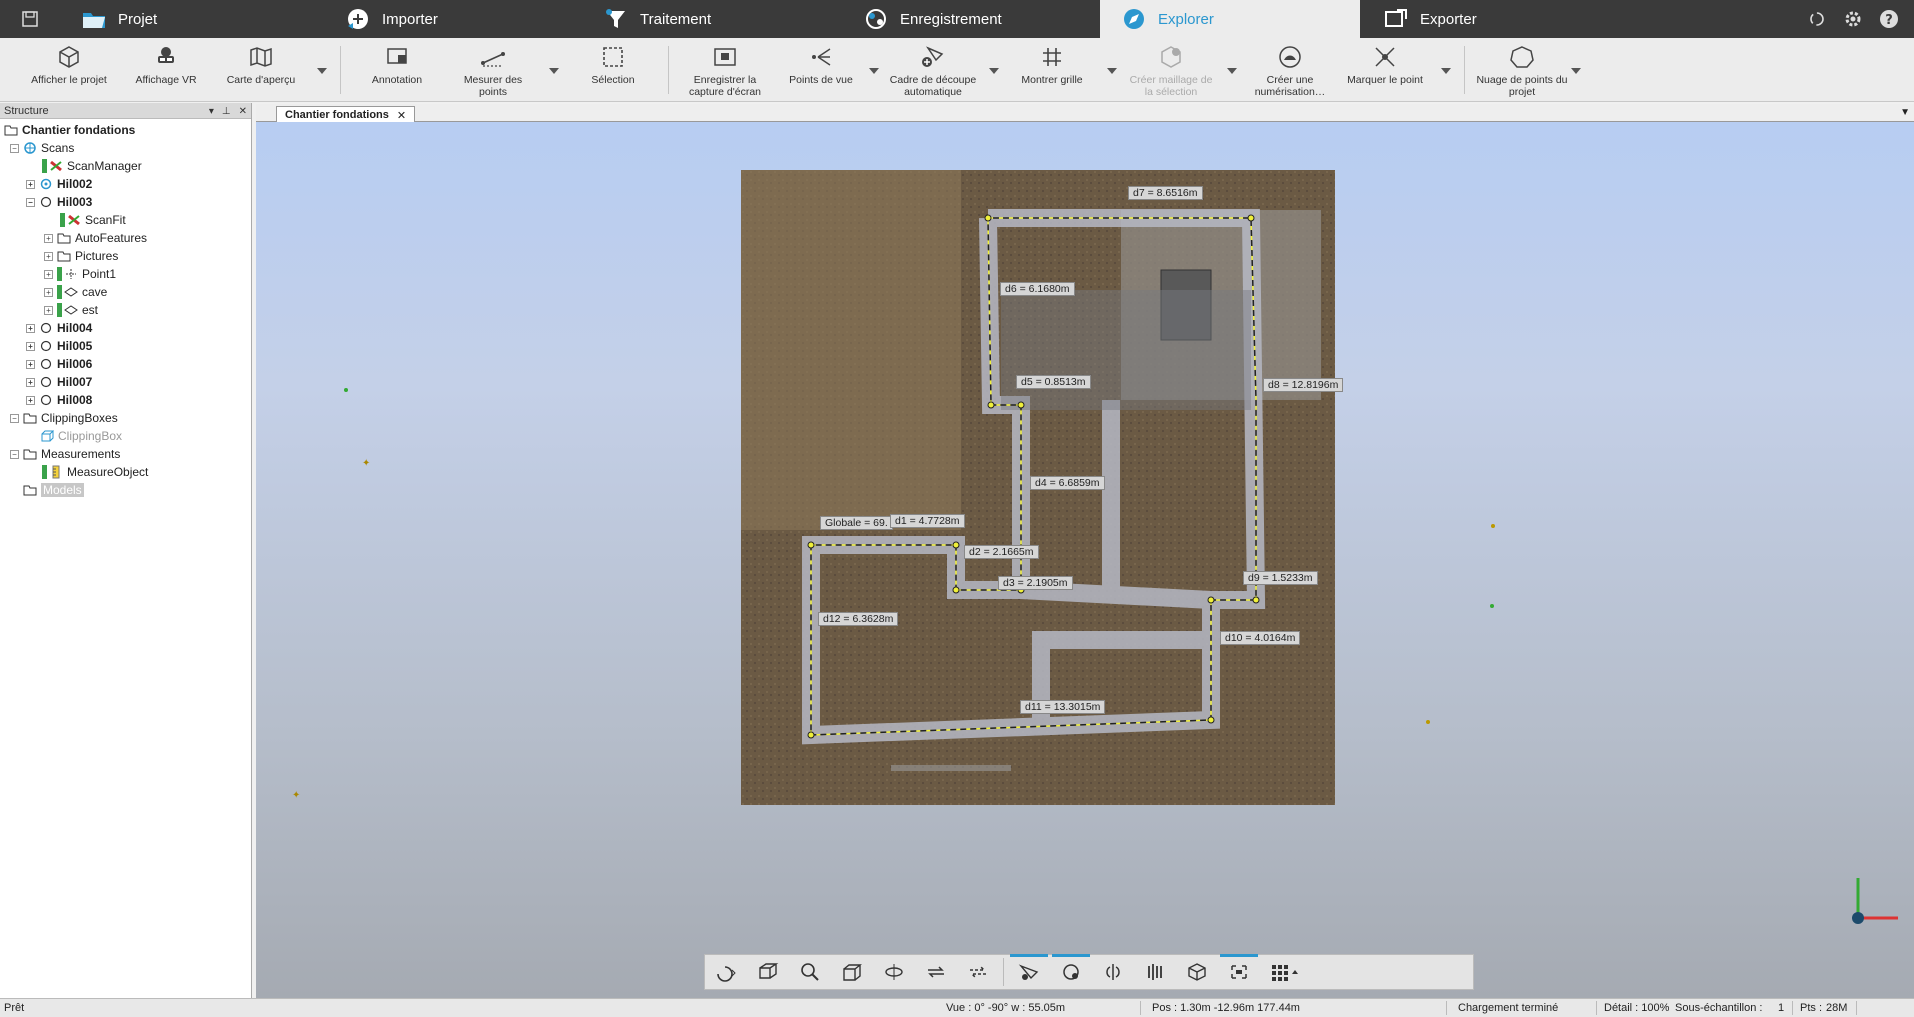  Describe the element at coordinates (978, 972) in the screenshot. I see `fly-button` at that location.